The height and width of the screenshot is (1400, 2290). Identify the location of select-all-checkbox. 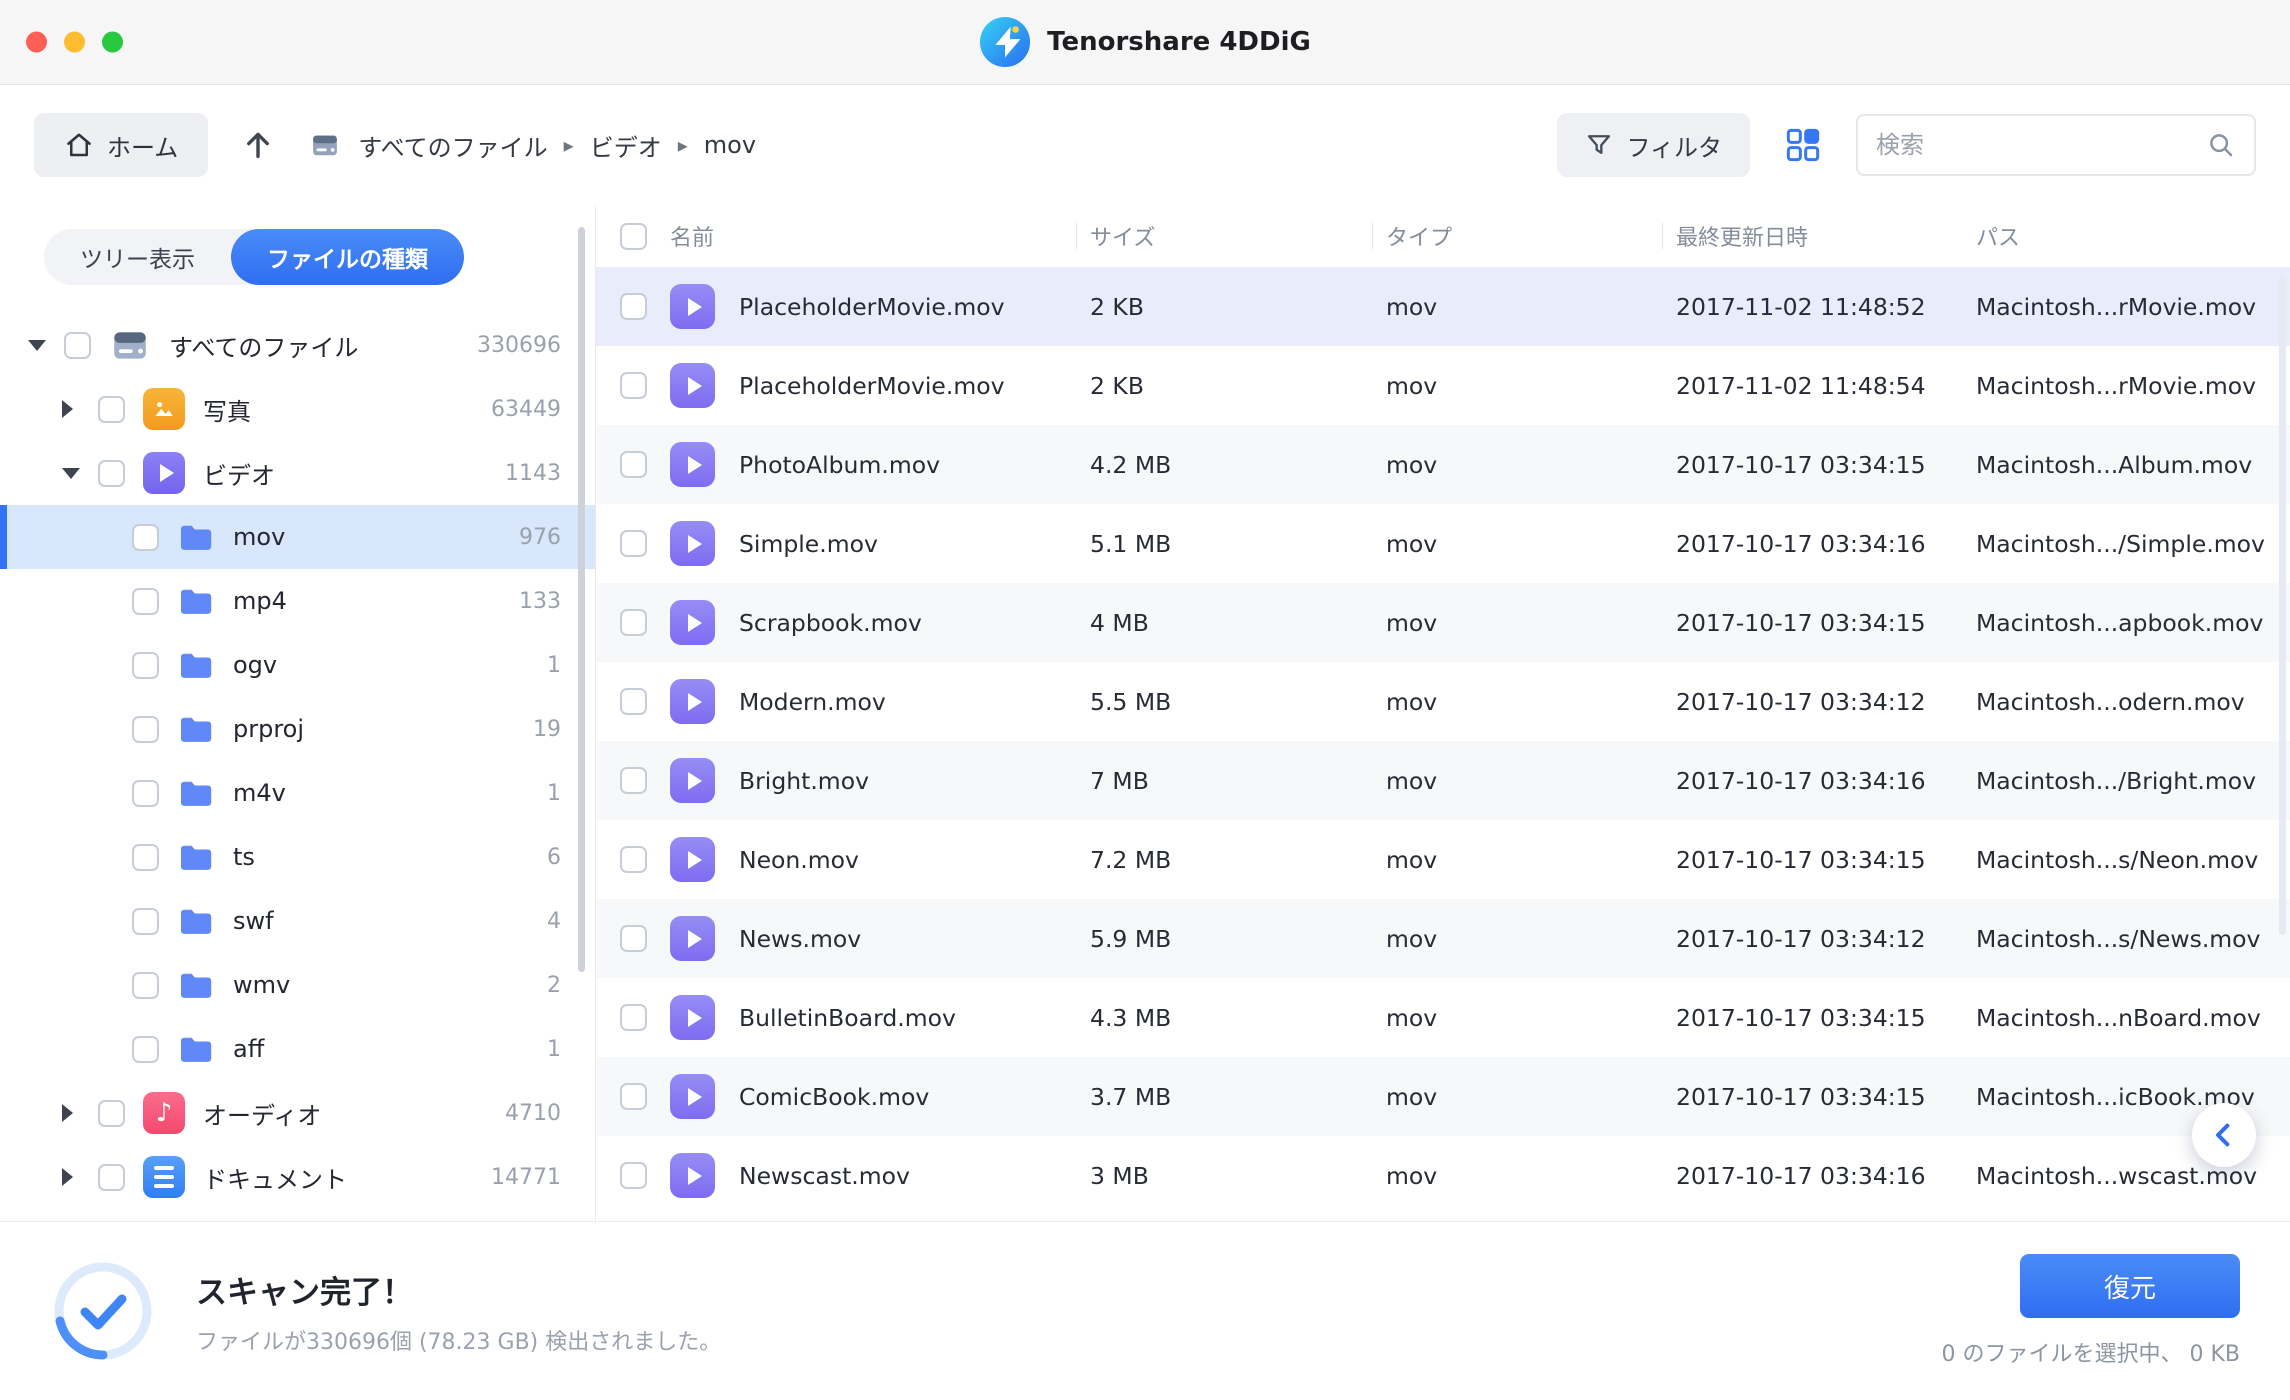
(633, 236).